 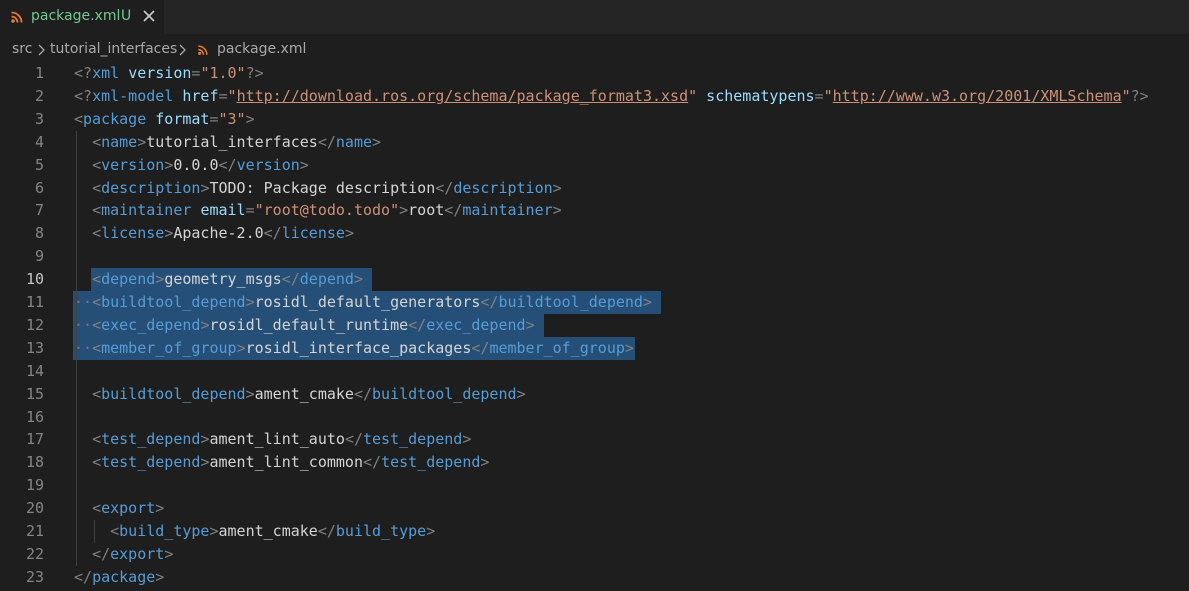 What do you see at coordinates (196, 164) in the screenshot?
I see `token-txt: 0.0.0` at bounding box center [196, 164].